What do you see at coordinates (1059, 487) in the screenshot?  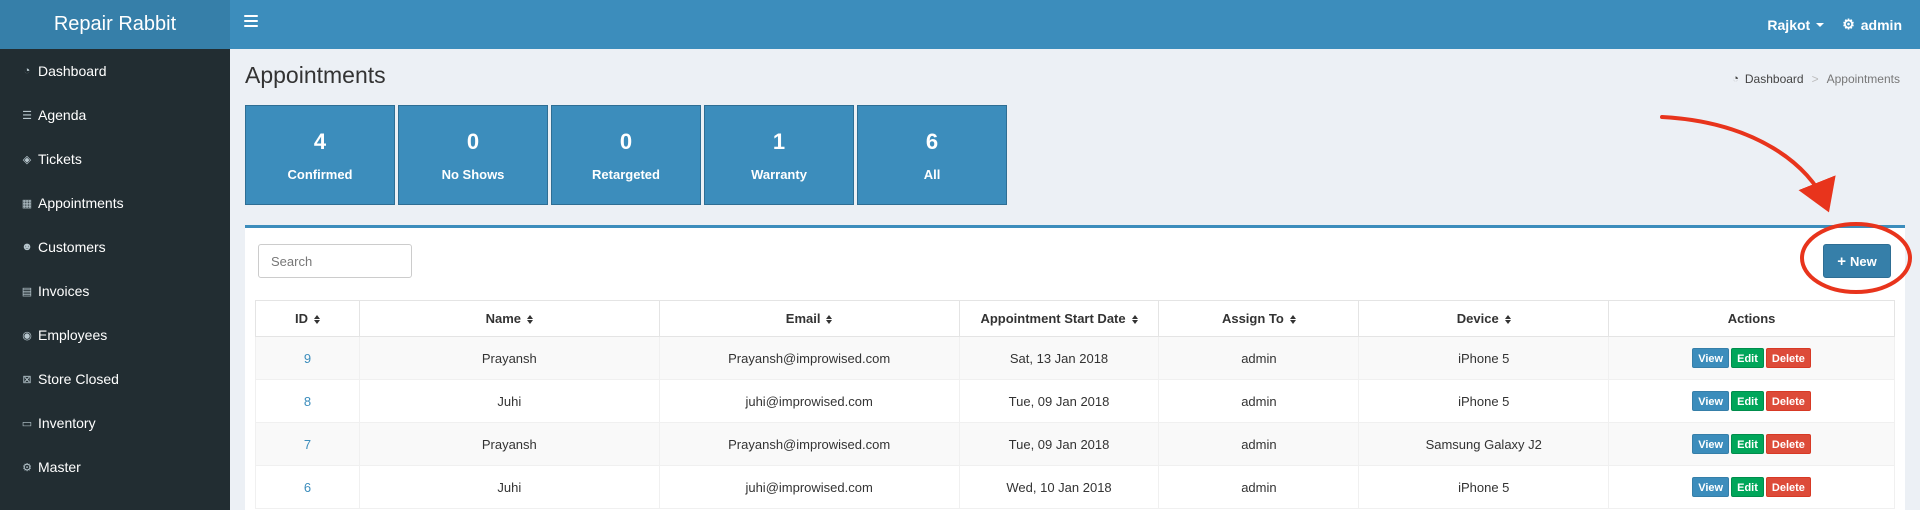 I see `cell-start-date: Wed, 10 Jan 2018` at bounding box center [1059, 487].